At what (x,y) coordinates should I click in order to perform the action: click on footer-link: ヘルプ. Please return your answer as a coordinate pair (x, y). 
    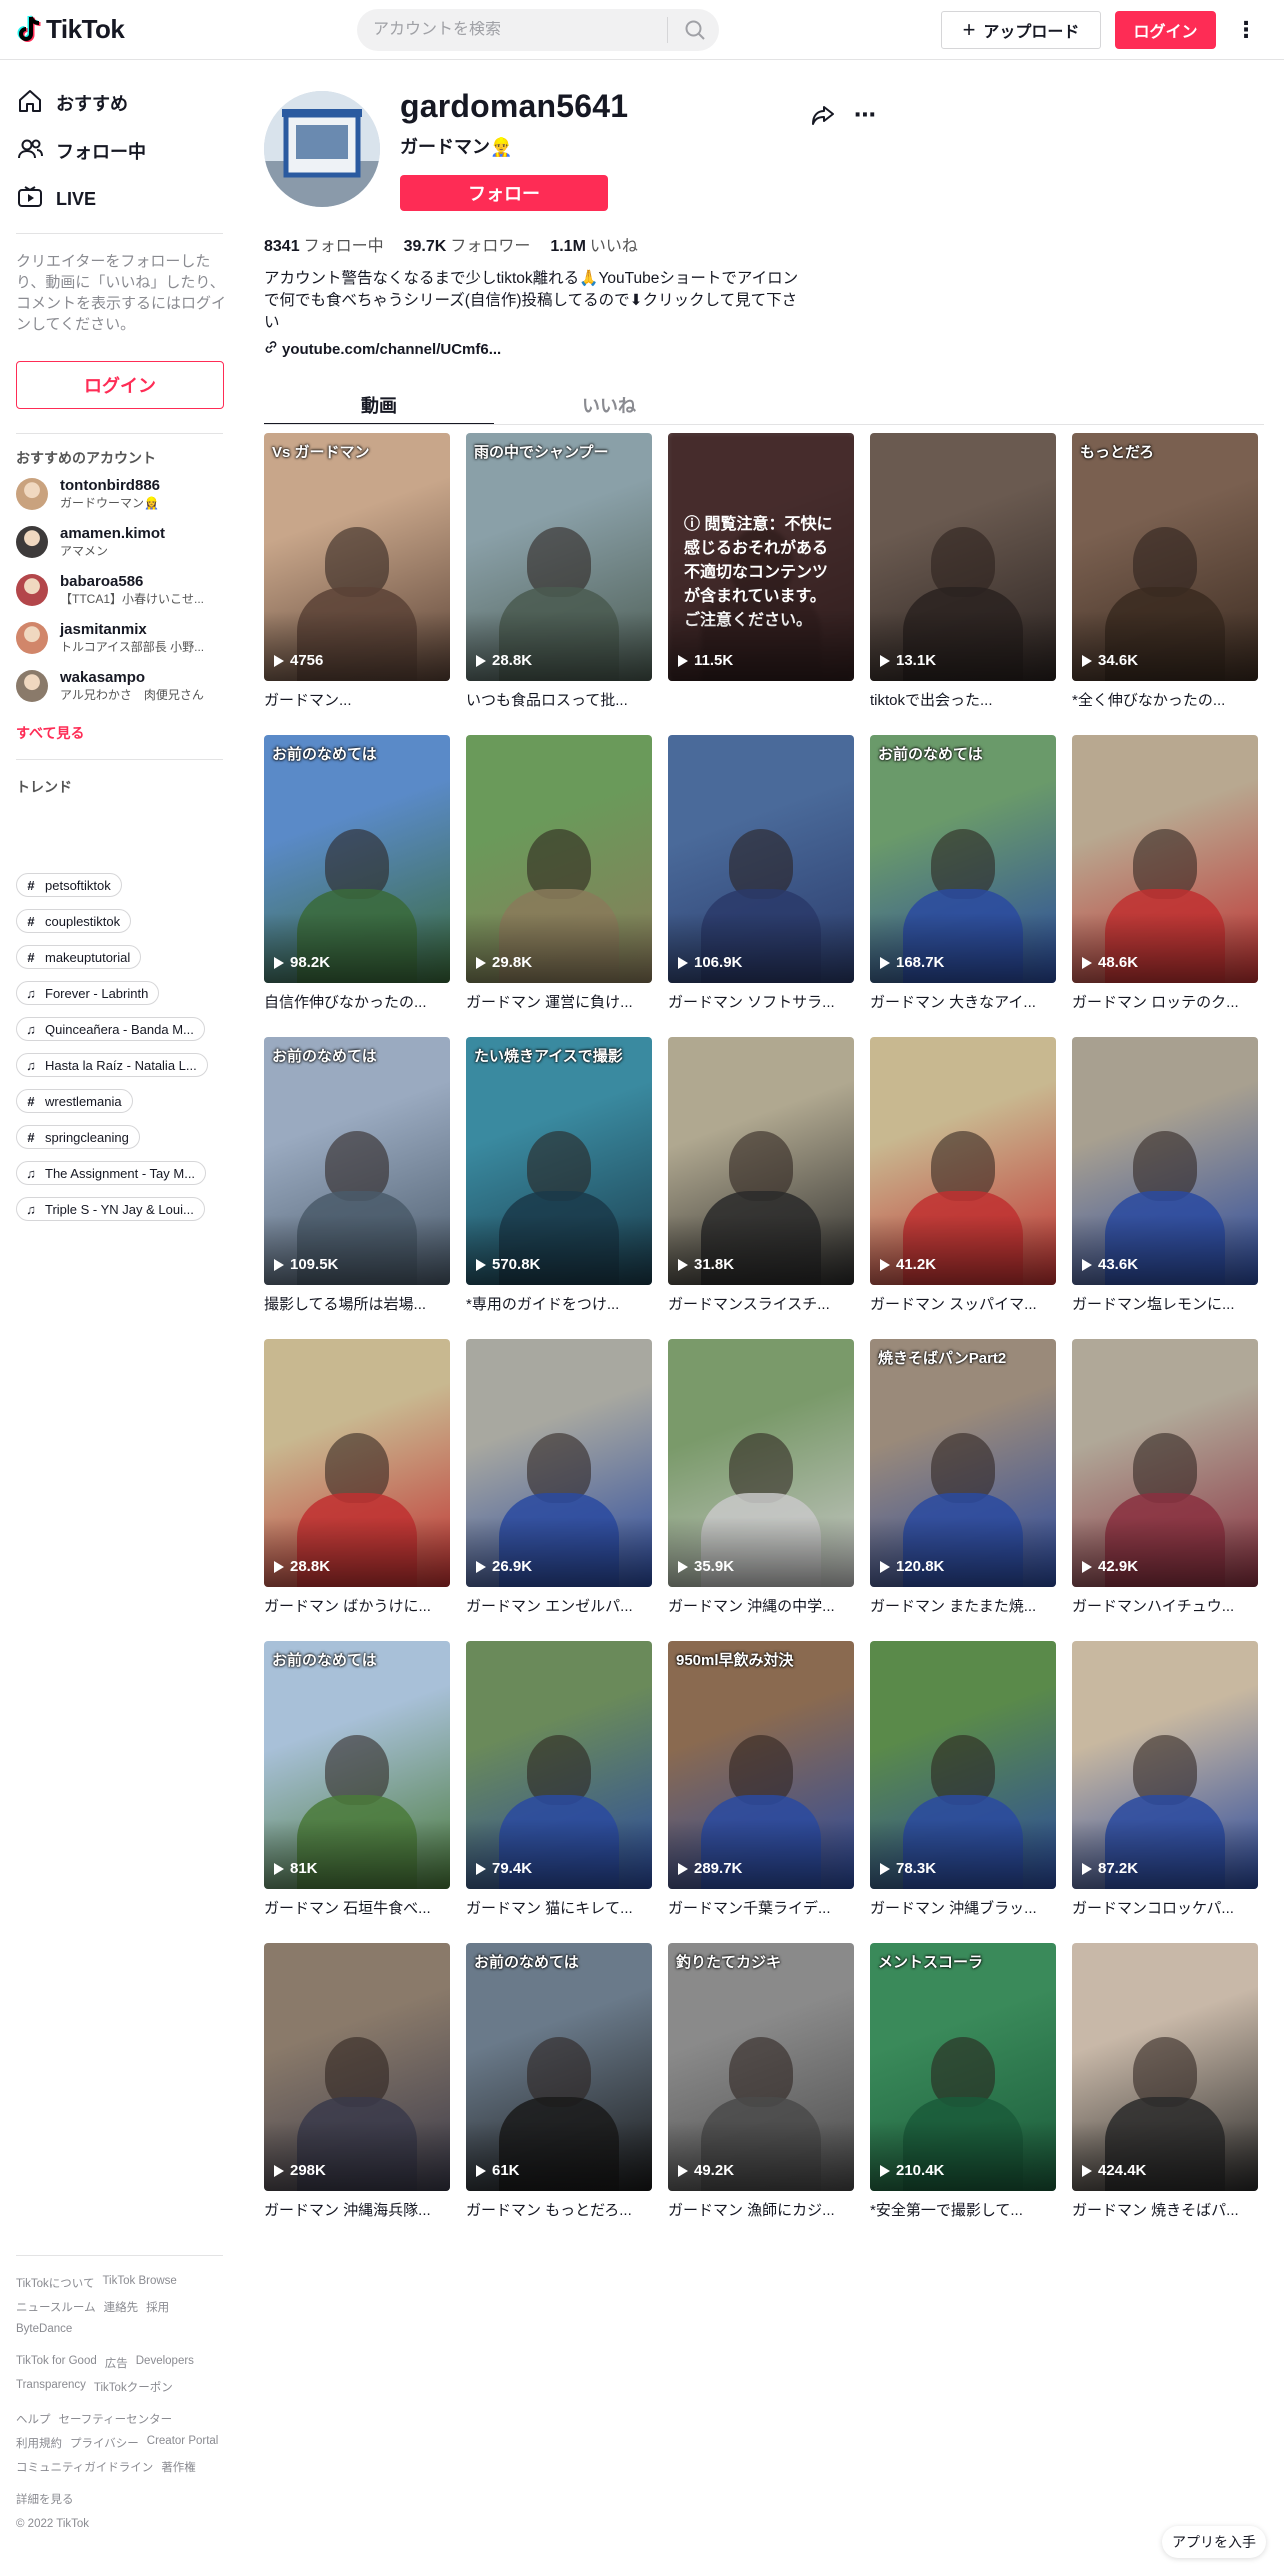
    Looking at the image, I should click on (33, 2419).